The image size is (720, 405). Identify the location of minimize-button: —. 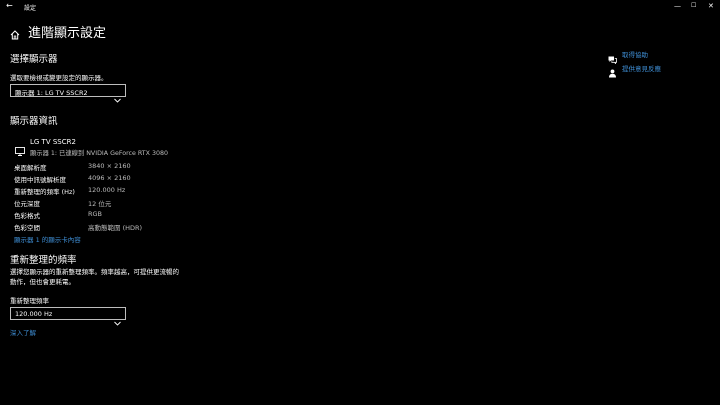
(677, 6).